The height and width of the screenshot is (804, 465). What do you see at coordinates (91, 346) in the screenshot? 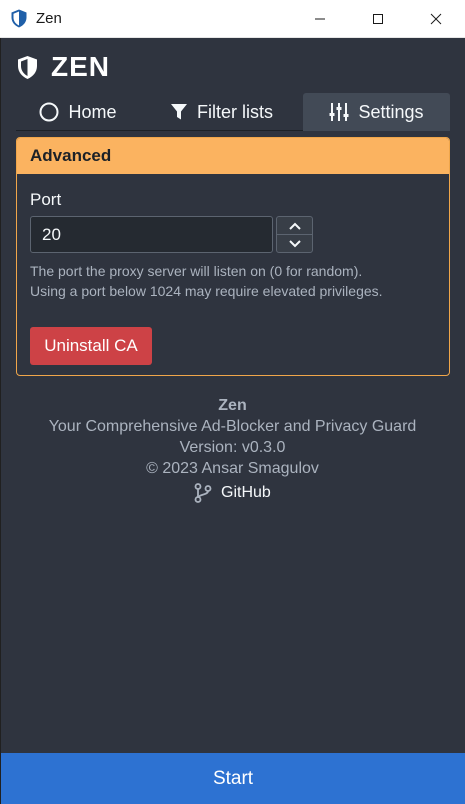
I see `uninstall-ca-button: Uninstall CA` at bounding box center [91, 346].